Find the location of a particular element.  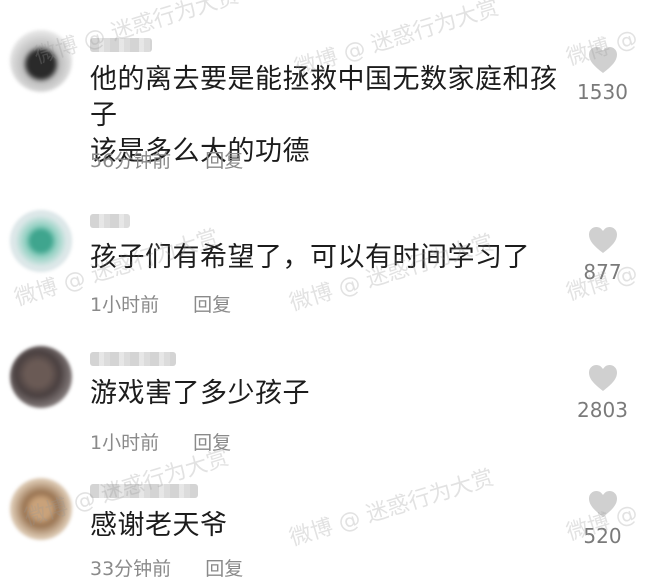

comment-meta: 56分钟前 回复 is located at coordinates (166, 159).